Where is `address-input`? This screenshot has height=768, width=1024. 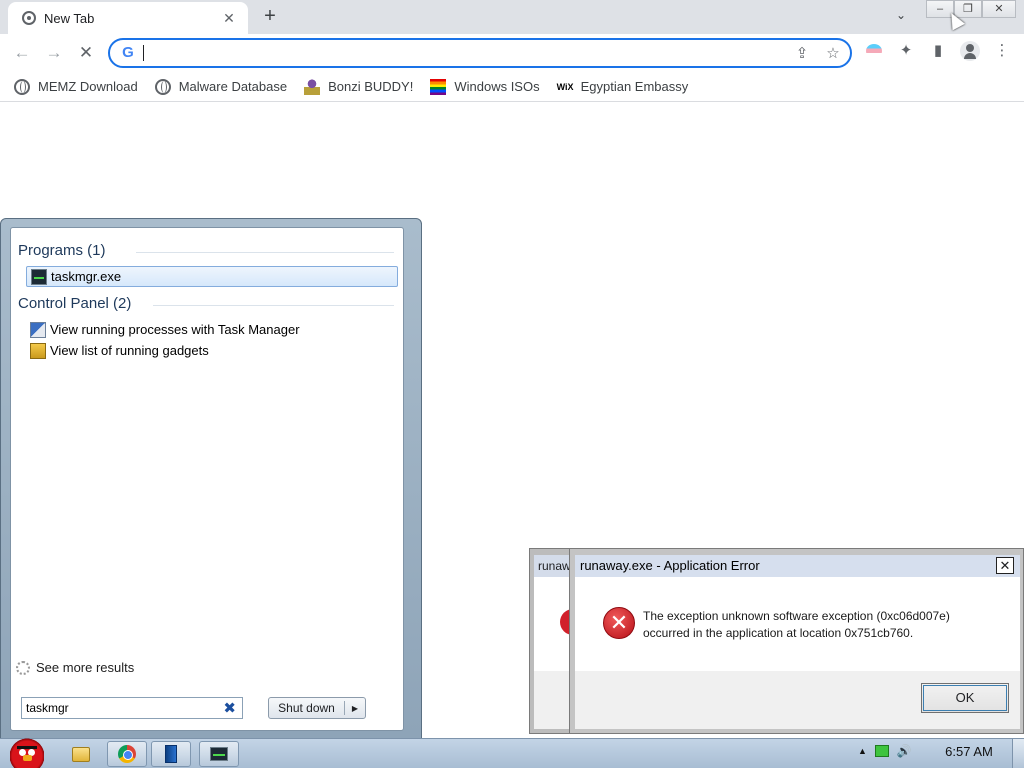 address-input is located at coordinates (446, 53).